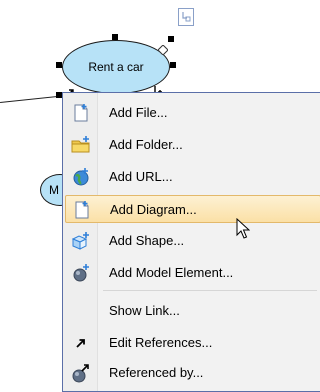 This screenshot has height=392, width=320. I want to click on document-shortcut-icon, so click(186, 17).